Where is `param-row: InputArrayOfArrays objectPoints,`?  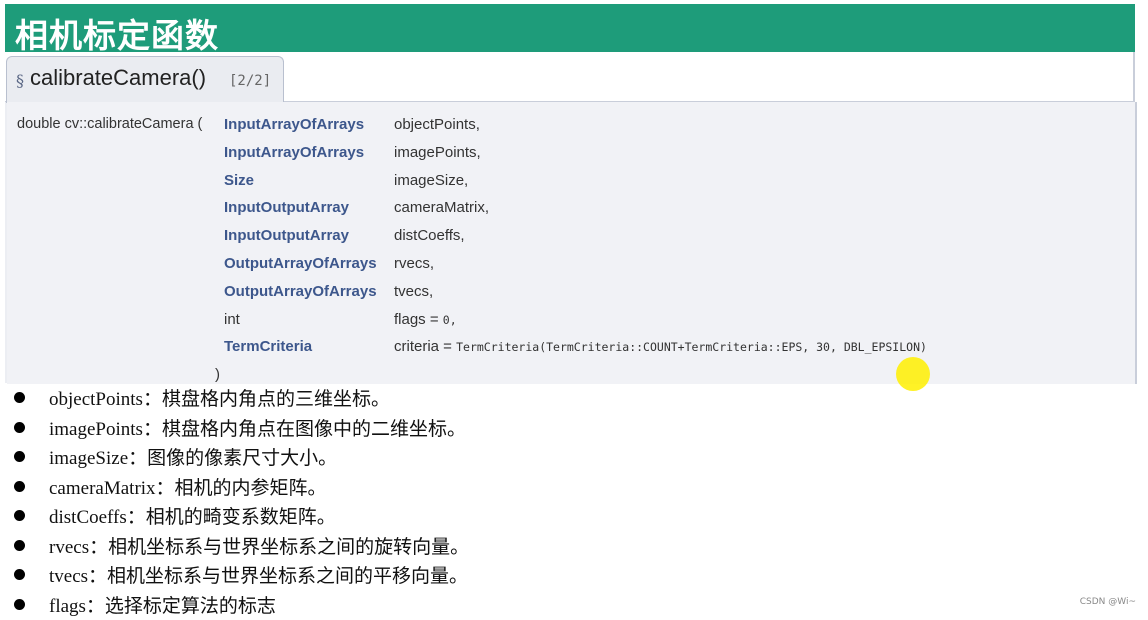
param-row: InputArrayOfArrays objectPoints, is located at coordinates (550, 130).